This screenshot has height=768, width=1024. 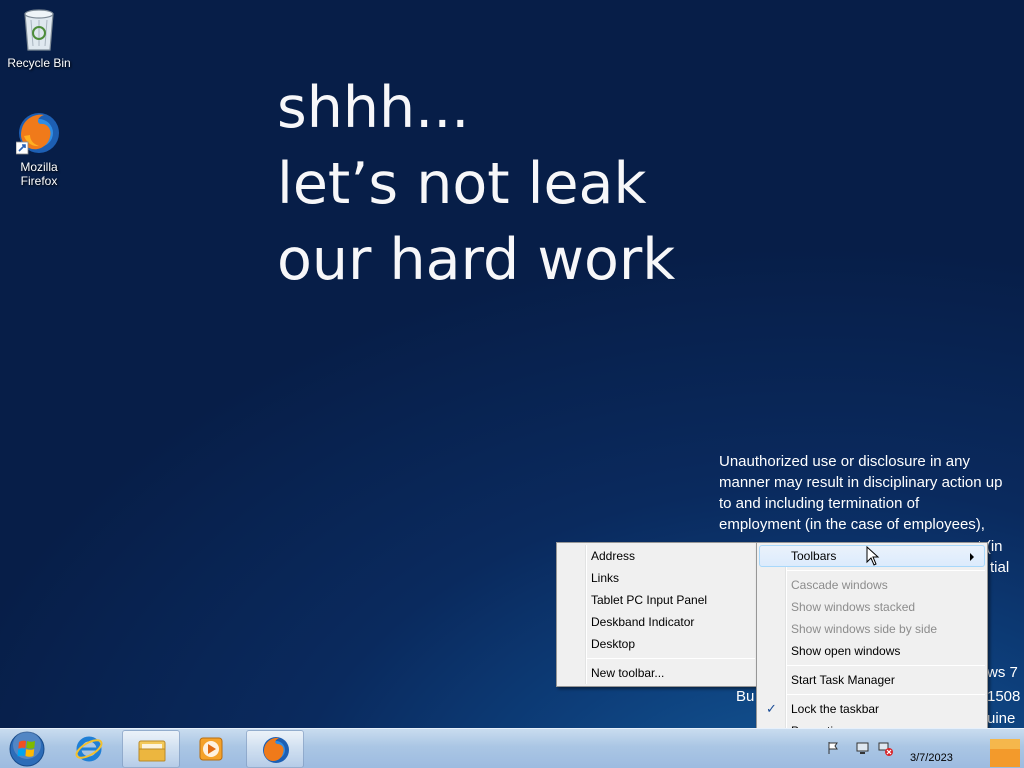 I want to click on menu-item-lock-taskbar-label: Lock the taskbar, so click(x=835, y=709).